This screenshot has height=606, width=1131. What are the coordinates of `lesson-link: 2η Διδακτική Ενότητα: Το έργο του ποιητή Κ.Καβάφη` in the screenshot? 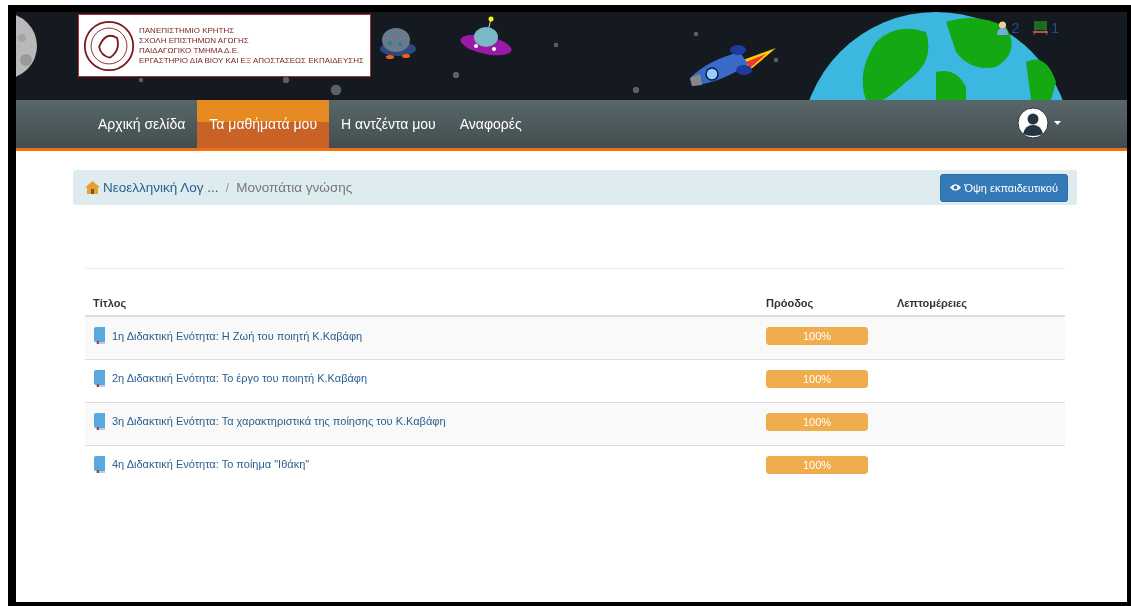 It's located at (421, 378).